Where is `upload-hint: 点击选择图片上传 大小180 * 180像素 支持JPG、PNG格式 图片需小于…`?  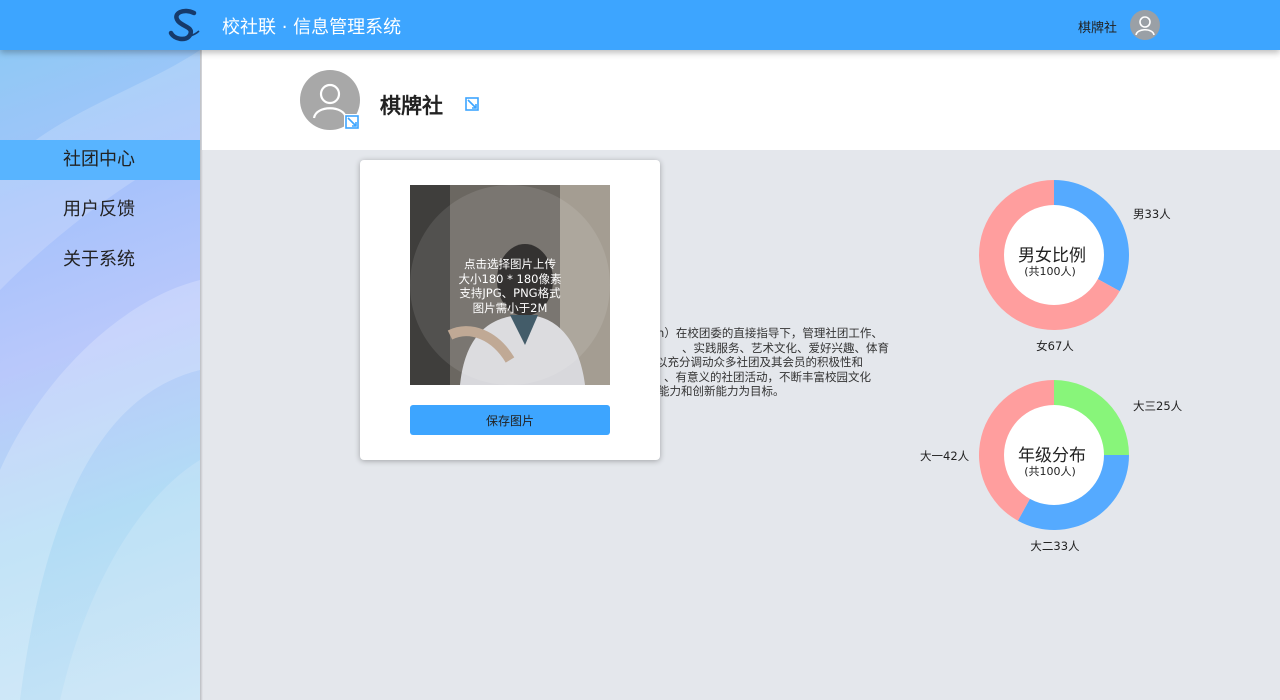
upload-hint: 点击选择图片上传 大小180 * 180像素 支持JPG、PNG格式 图片需小于… is located at coordinates (510, 286).